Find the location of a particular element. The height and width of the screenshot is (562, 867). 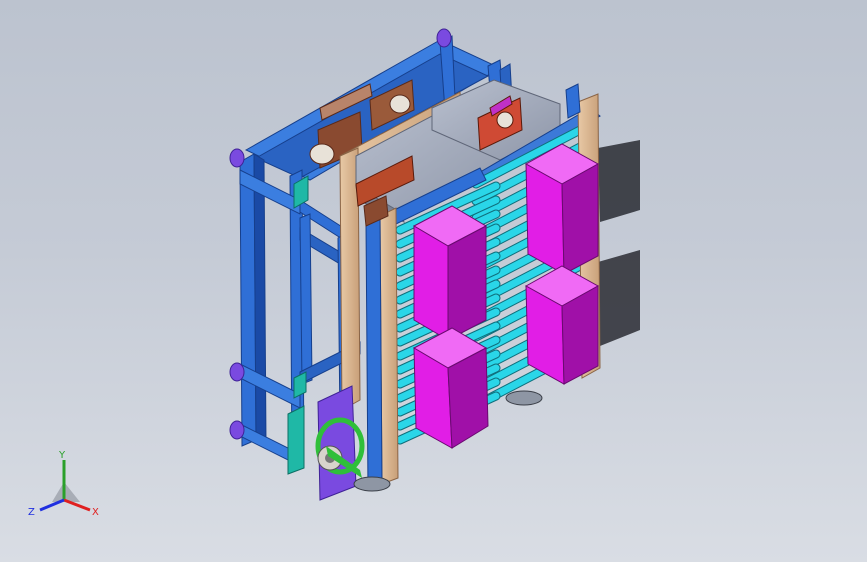

coordinate-triad: Y X Z is located at coordinates (63, 484).